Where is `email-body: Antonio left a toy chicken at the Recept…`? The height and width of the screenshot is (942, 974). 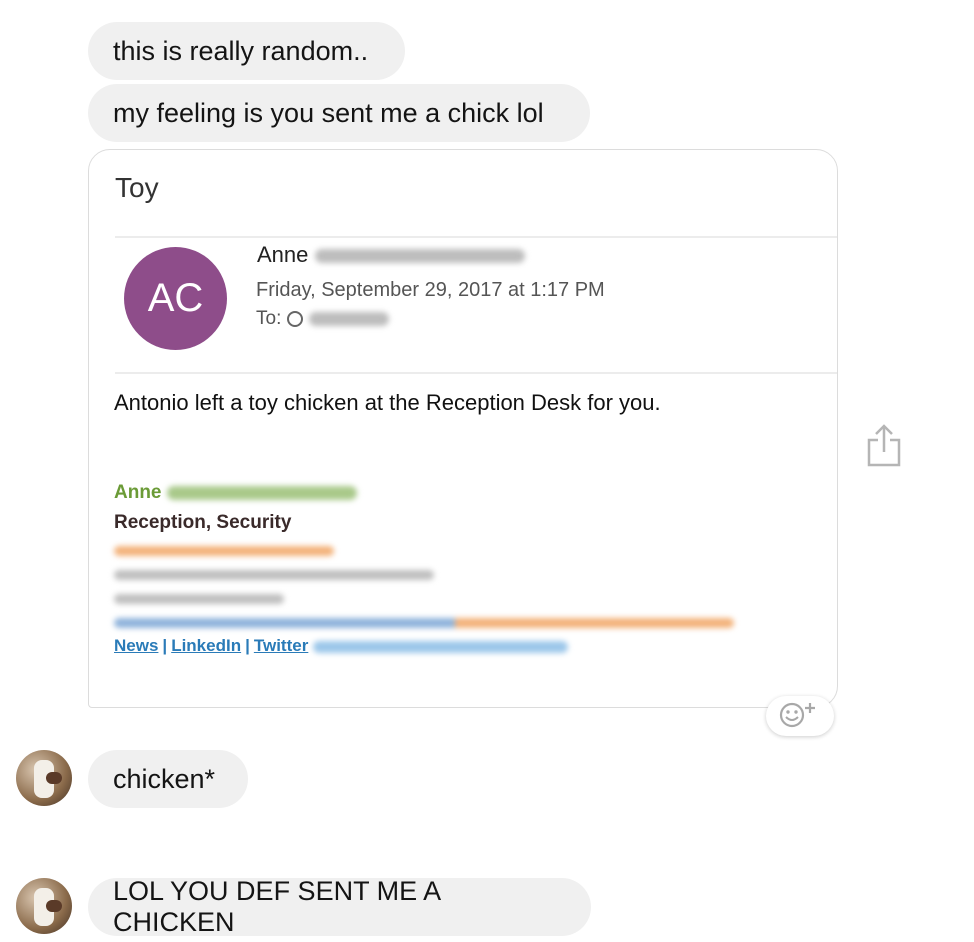
email-body: Antonio left a toy chicken at the Recept… is located at coordinates (387, 402).